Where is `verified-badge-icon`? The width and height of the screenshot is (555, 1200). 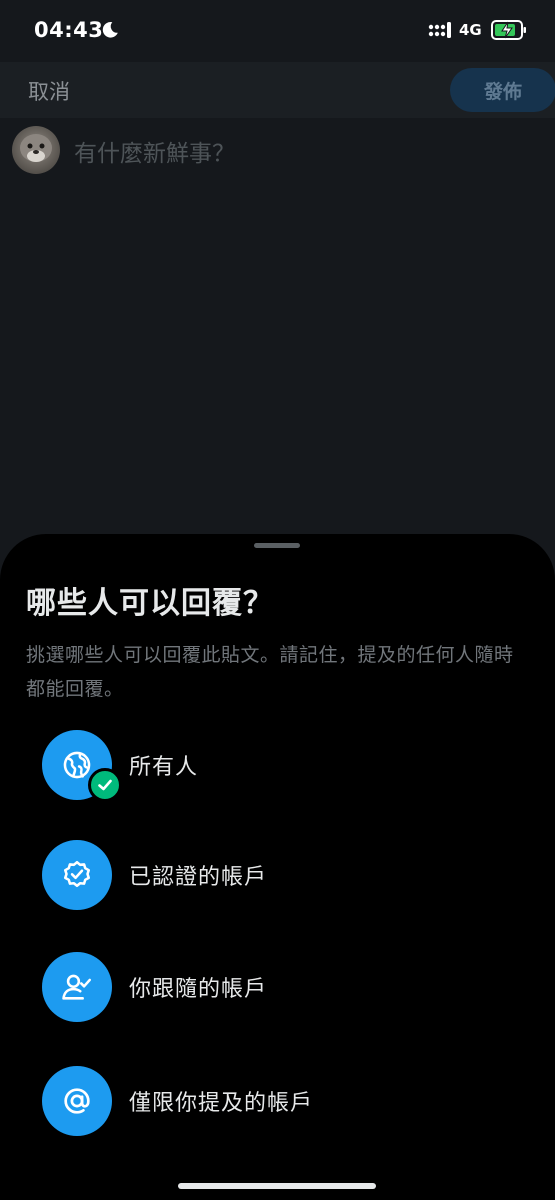 verified-badge-icon is located at coordinates (77, 874).